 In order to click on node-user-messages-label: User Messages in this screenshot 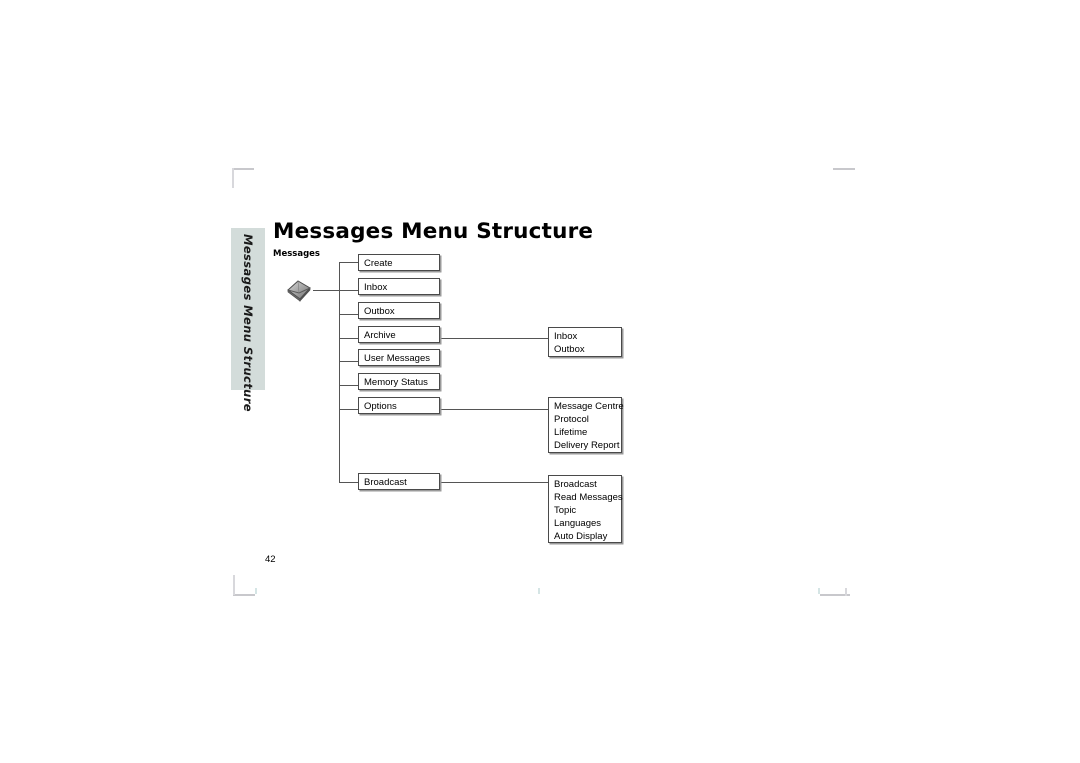, I will do `click(397, 358)`.